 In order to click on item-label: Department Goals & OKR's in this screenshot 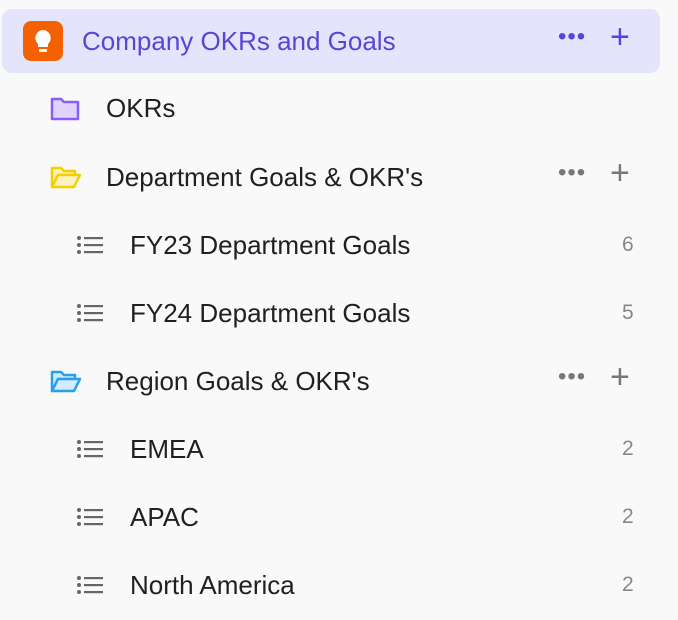, I will do `click(265, 176)`.